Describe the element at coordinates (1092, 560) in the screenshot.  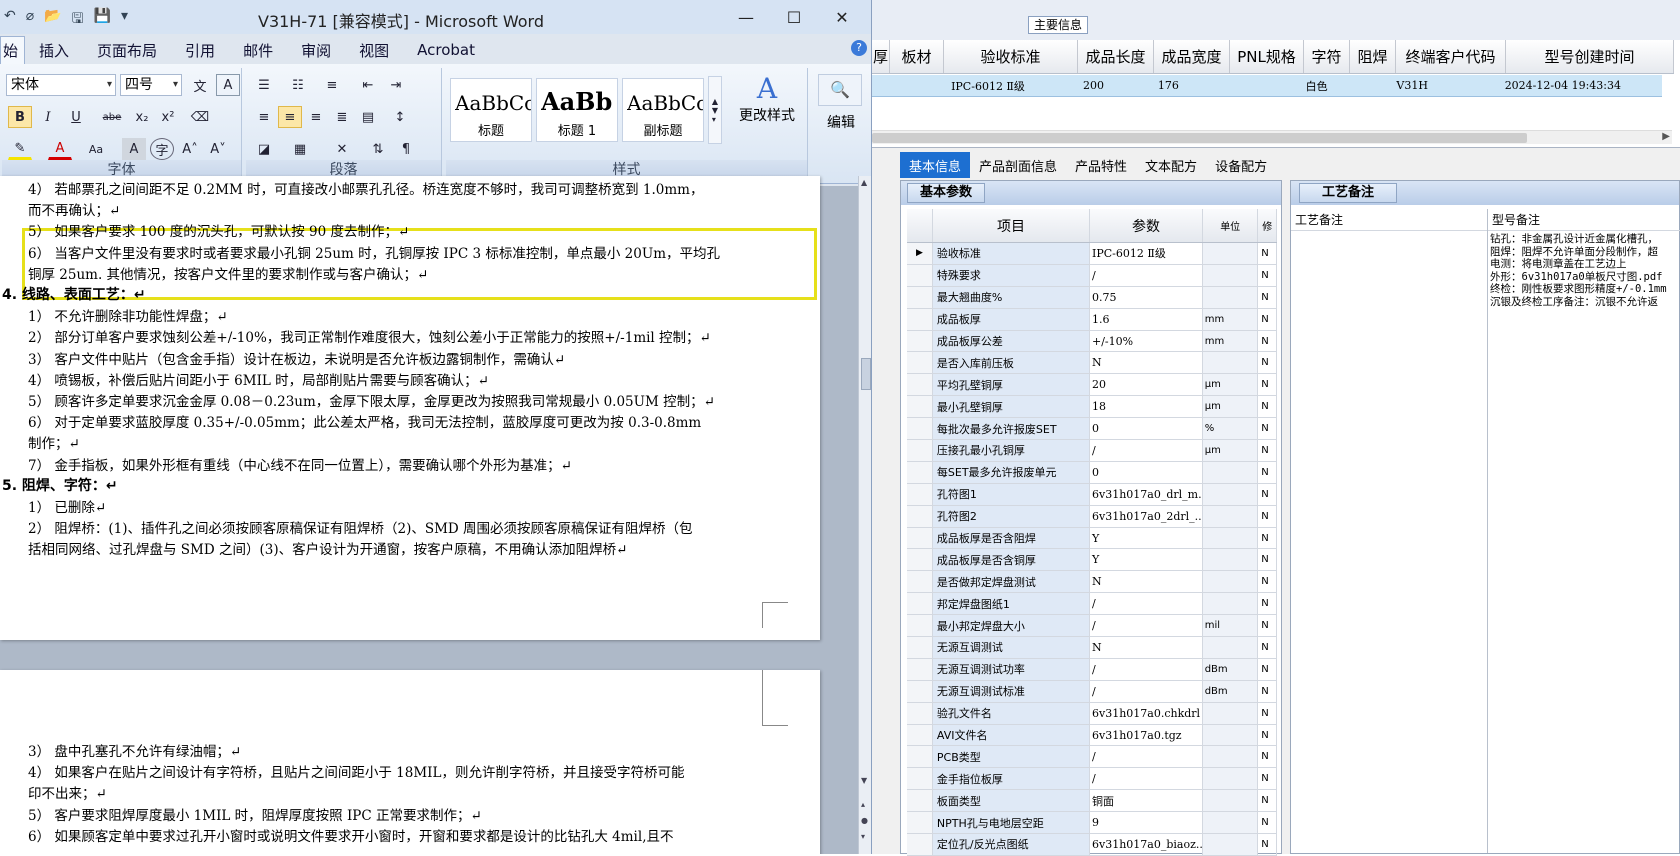
I see `table-row: 成品板厚是否含铜厚 Y N` at that location.